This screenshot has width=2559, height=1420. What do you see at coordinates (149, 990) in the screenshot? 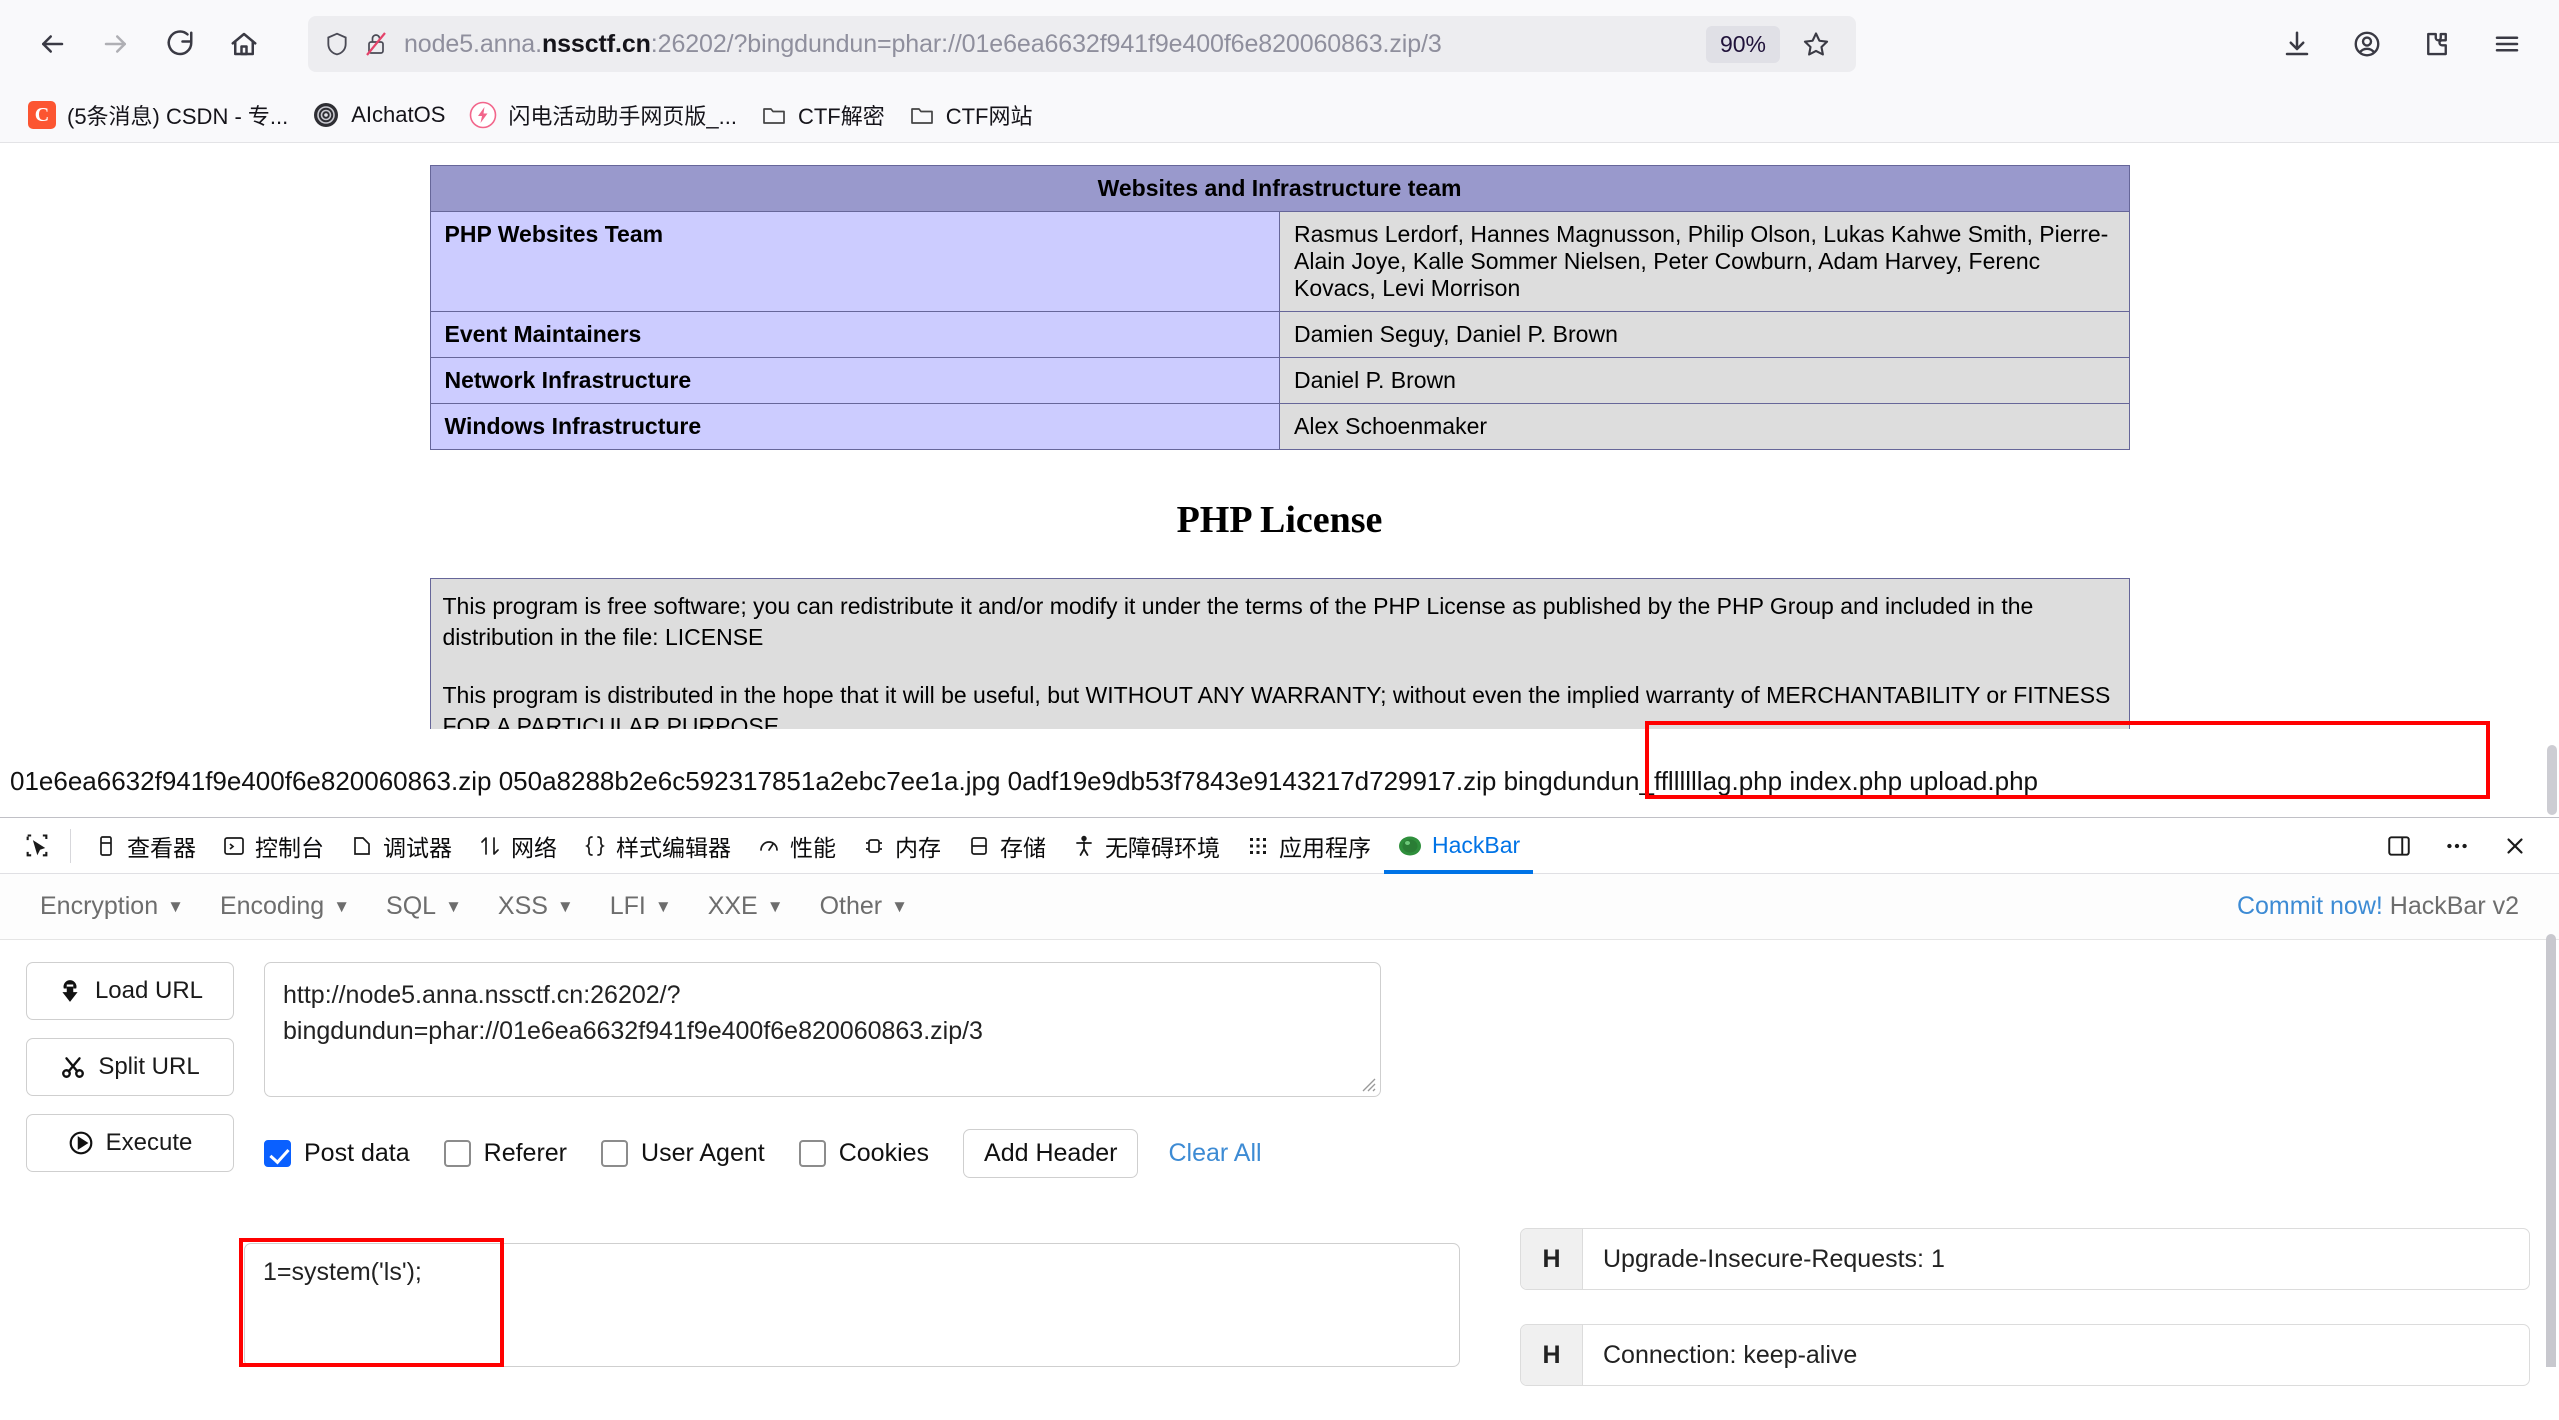
I see `button-label: Load URL` at bounding box center [149, 990].